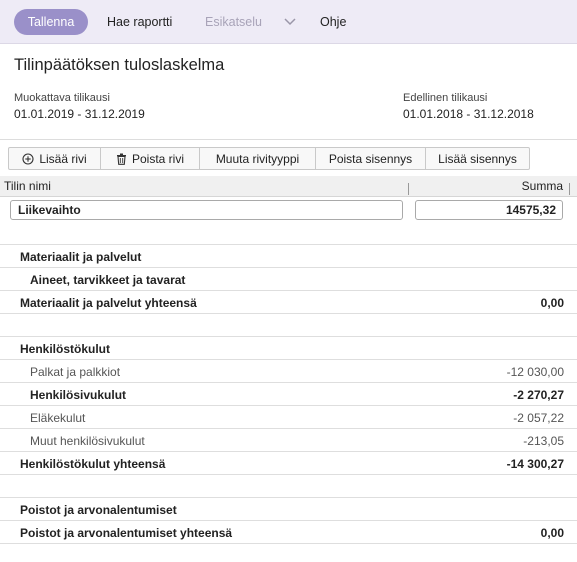 The height and width of the screenshot is (562, 577). What do you see at coordinates (126, 533) in the screenshot?
I see `row-label: Poistot ja arvonalentumiset yhteensä` at bounding box center [126, 533].